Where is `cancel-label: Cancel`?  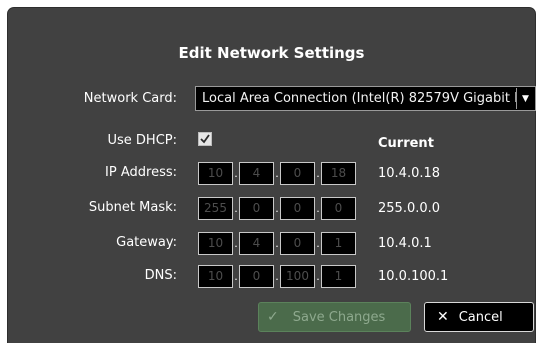
cancel-label: Cancel is located at coordinates (480, 317).